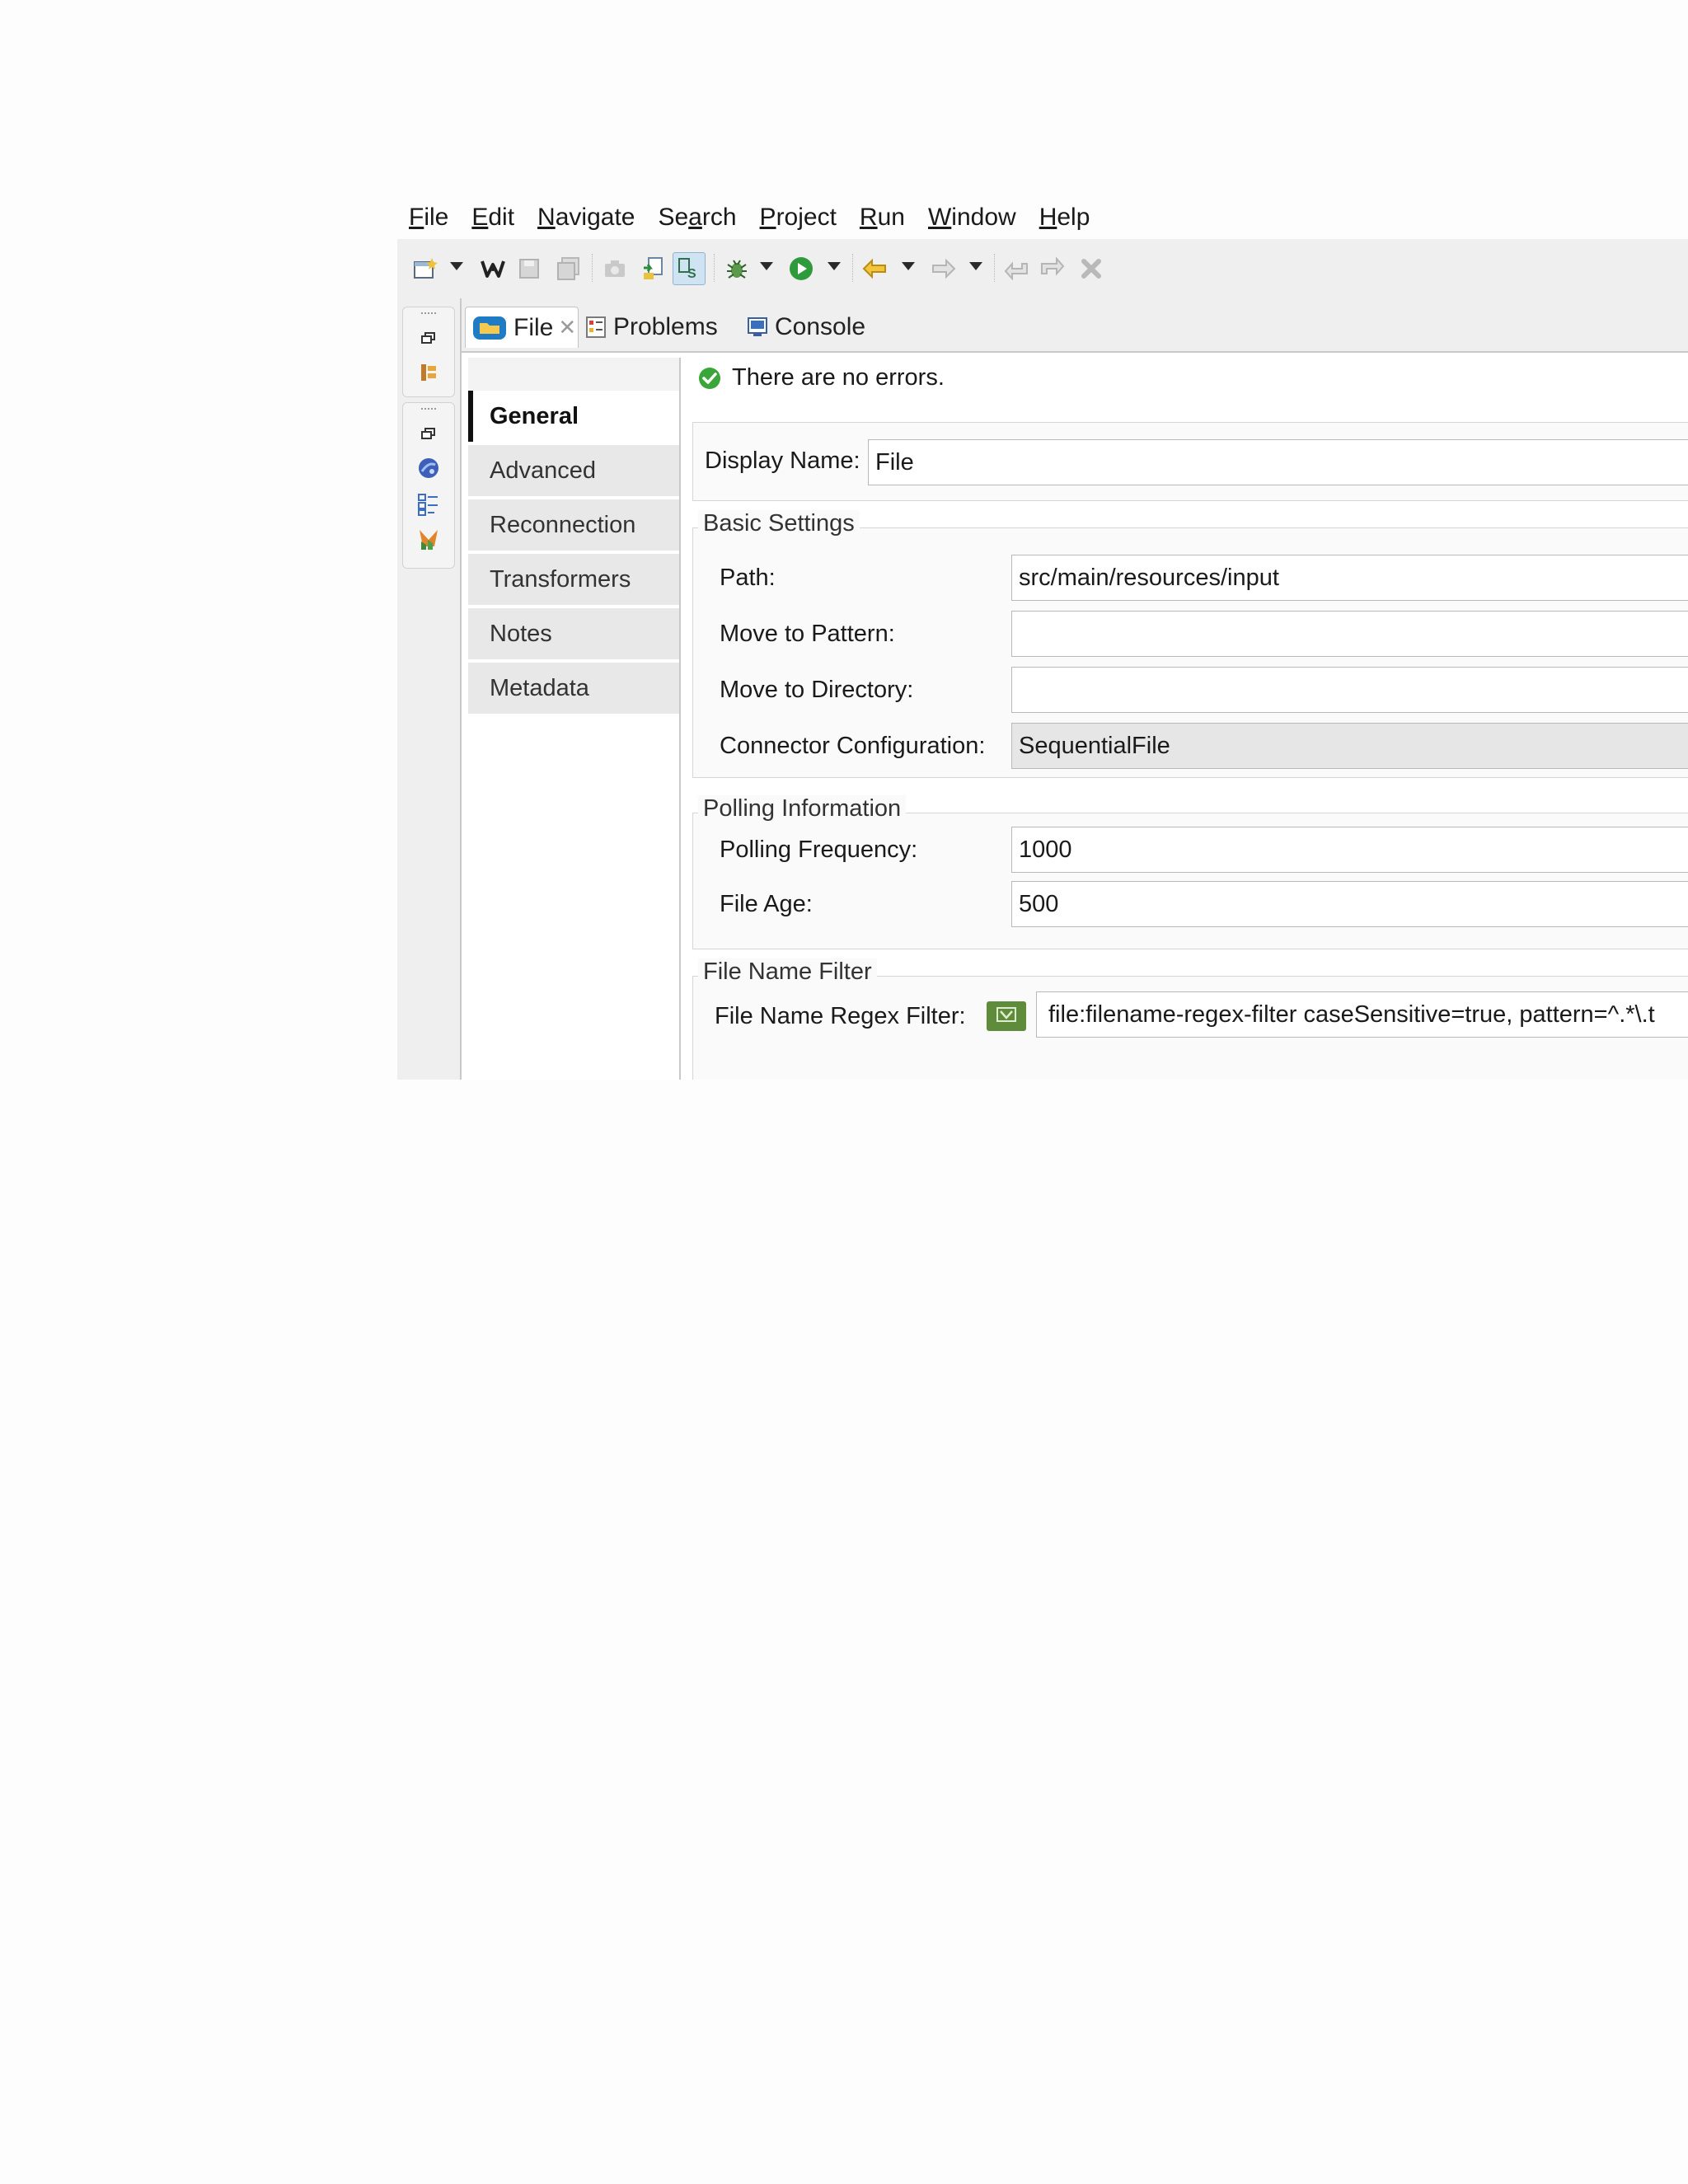 Image resolution: width=1688 pixels, height=2184 pixels. I want to click on tab-problems-label: Problems, so click(666, 326).